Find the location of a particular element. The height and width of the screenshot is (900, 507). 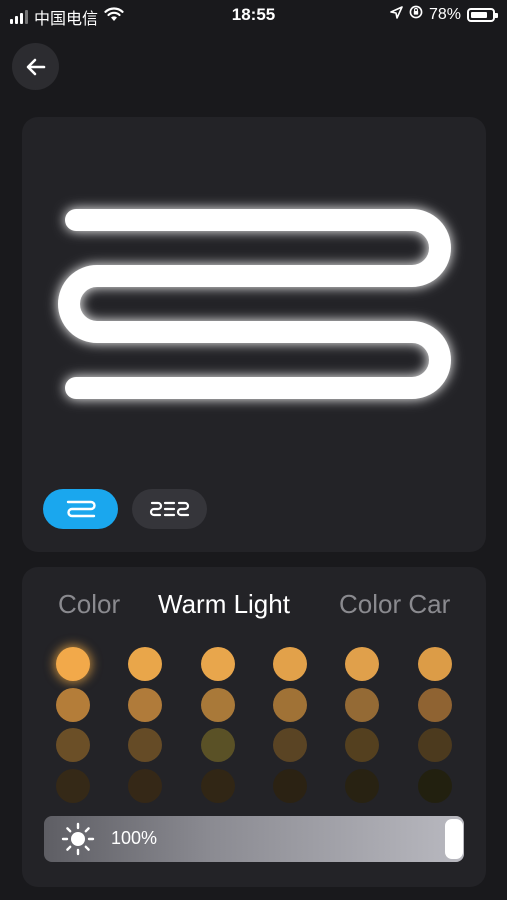

arrow-left-icon is located at coordinates (35, 66).